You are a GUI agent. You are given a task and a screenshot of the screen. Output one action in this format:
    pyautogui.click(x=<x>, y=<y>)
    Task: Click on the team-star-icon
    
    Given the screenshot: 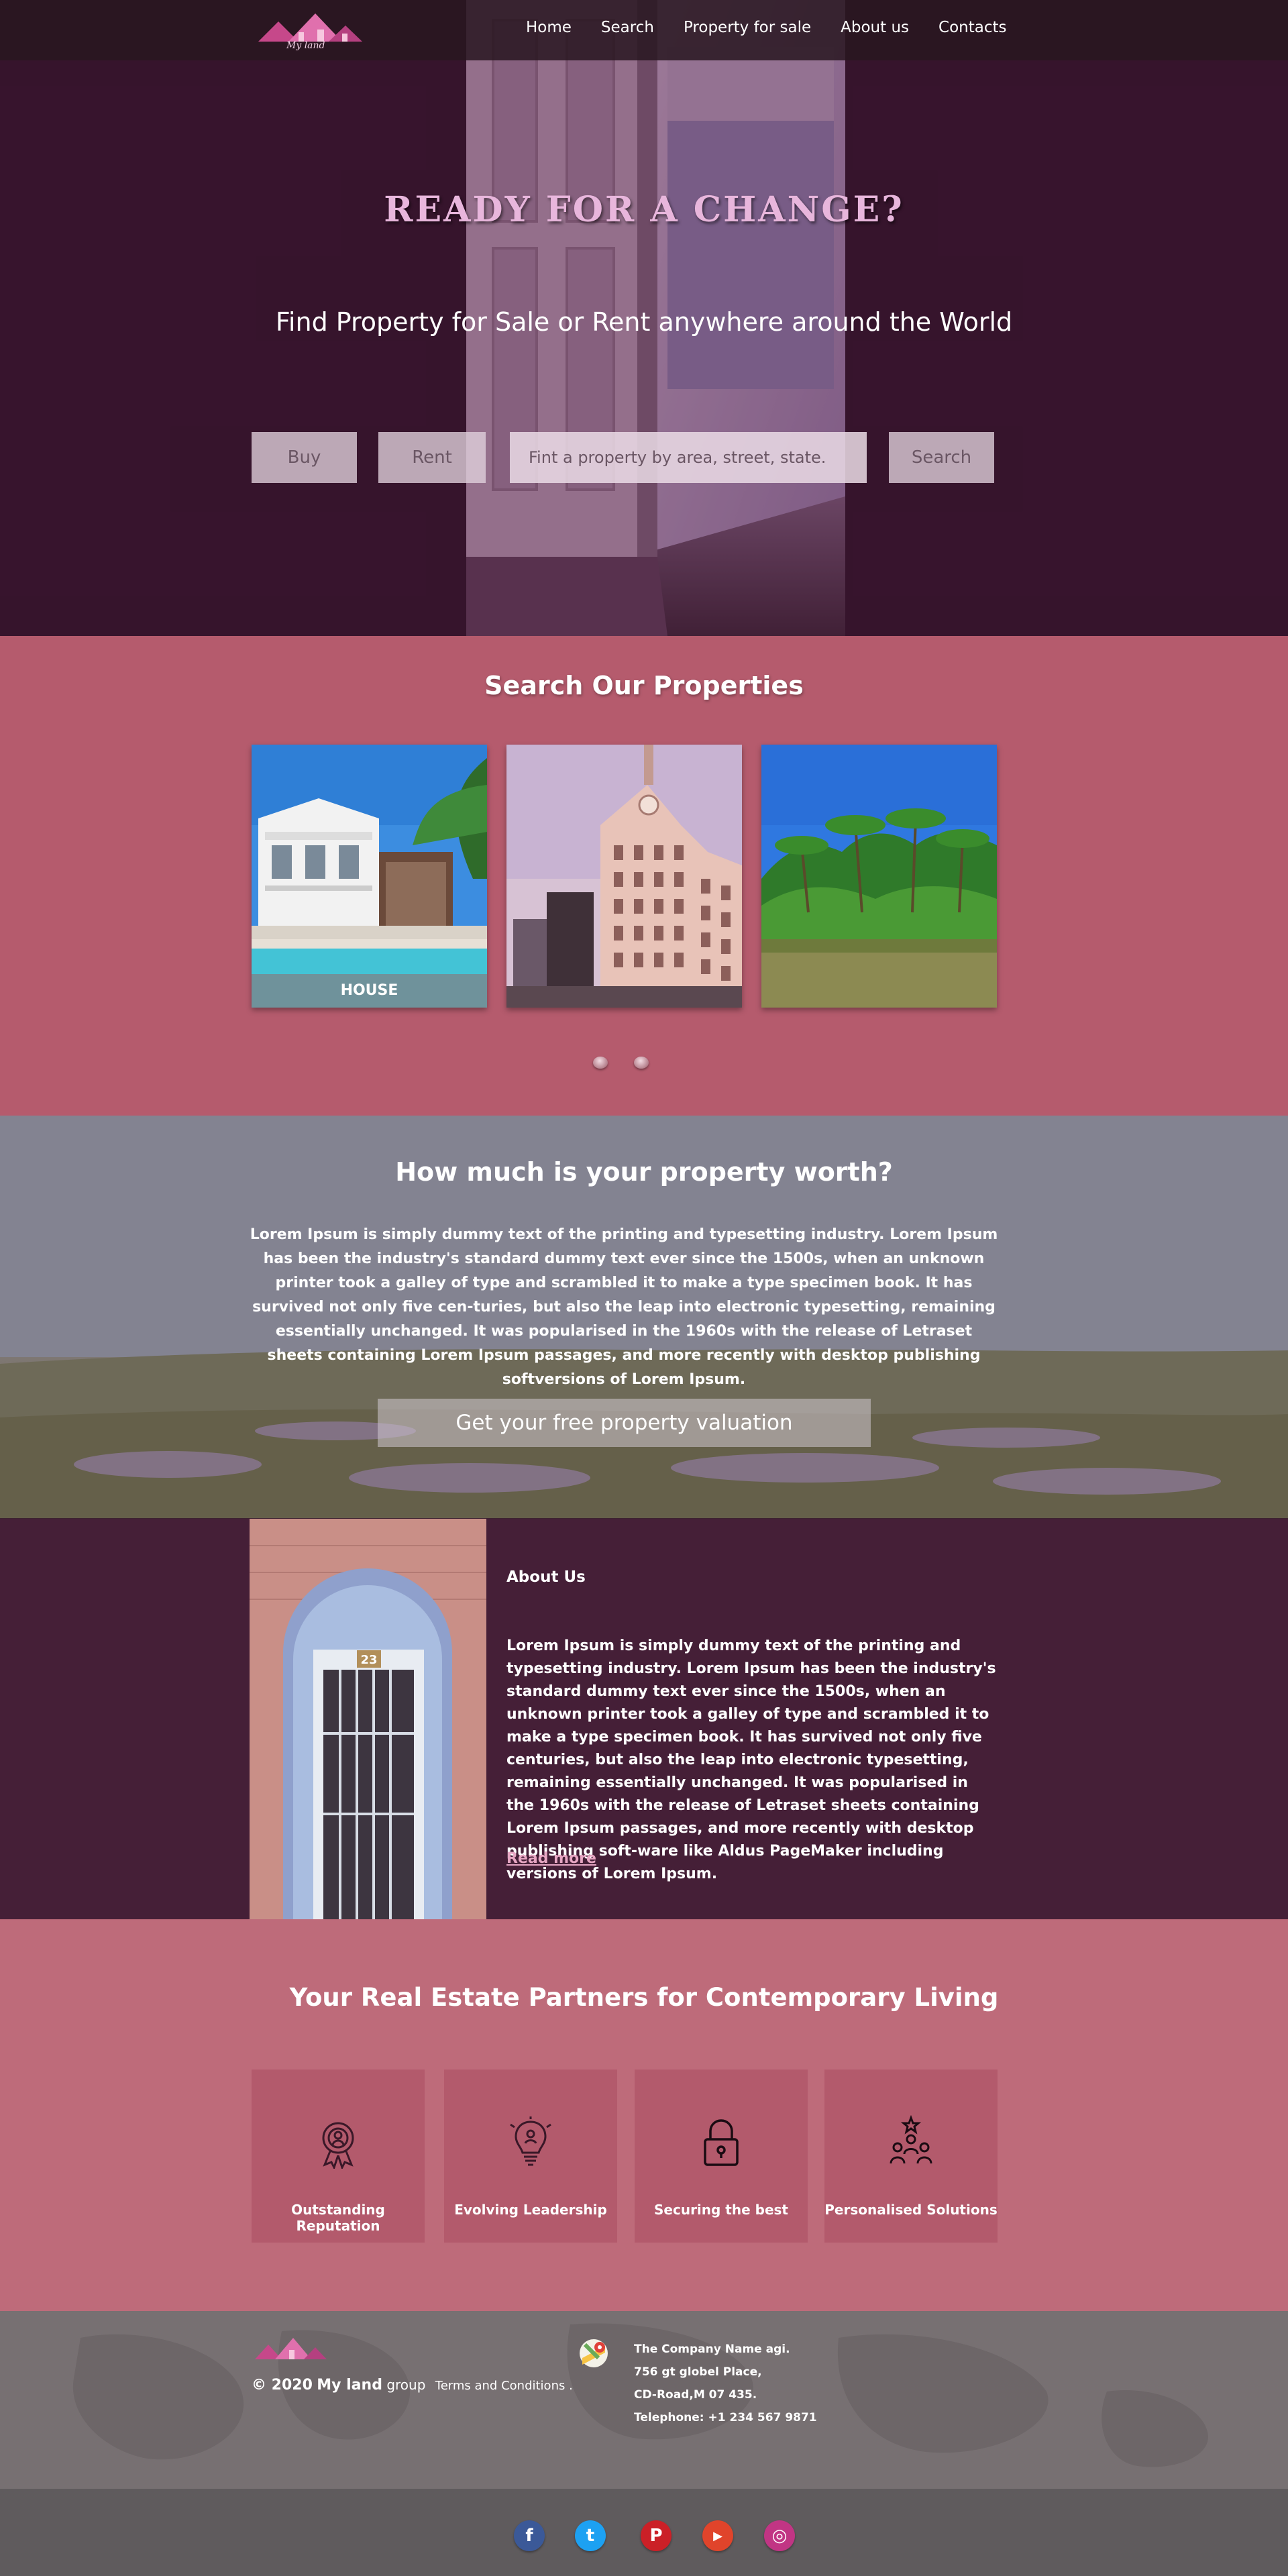 What is the action you would take?
    pyautogui.click(x=911, y=2139)
    